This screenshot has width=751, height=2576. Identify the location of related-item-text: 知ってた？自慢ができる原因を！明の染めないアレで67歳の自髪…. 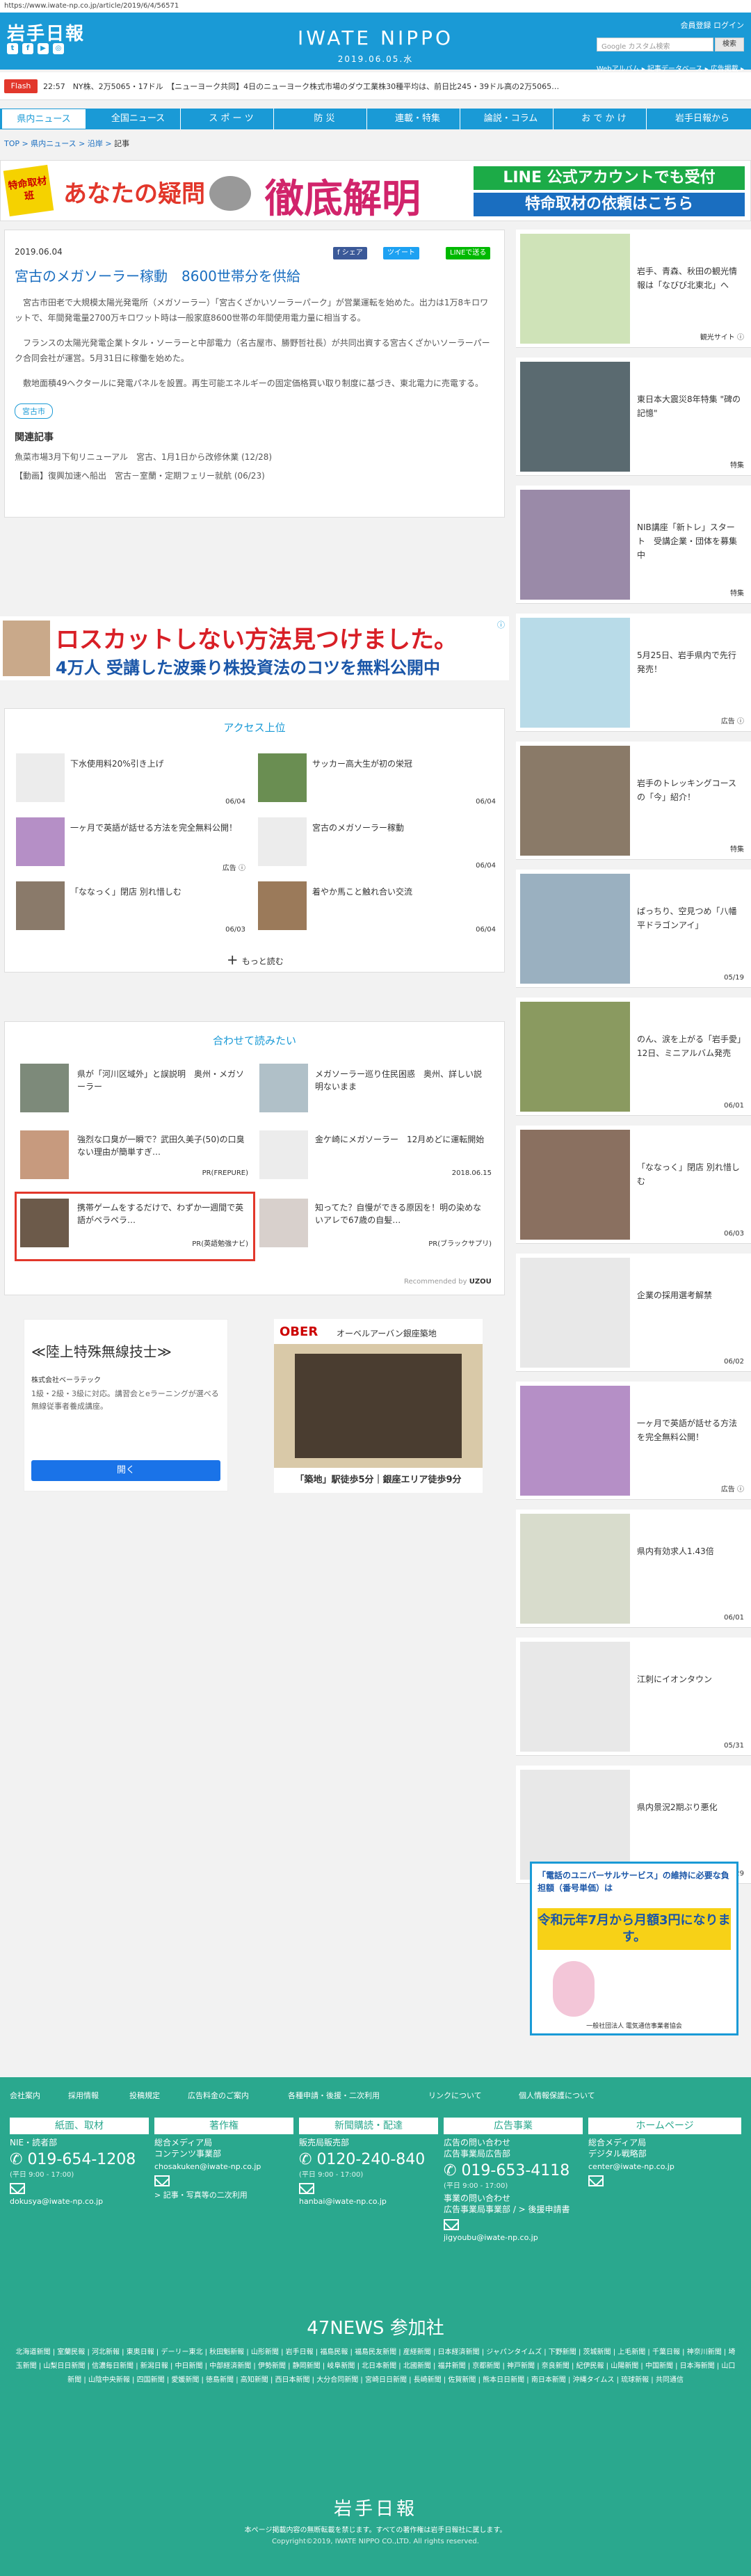
(402, 1213).